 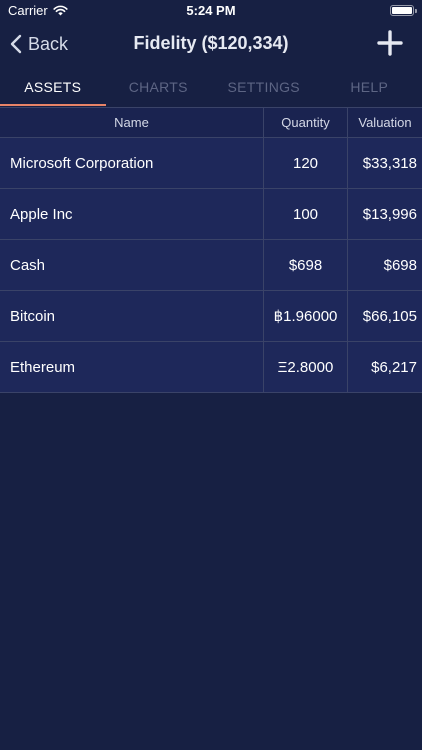 What do you see at coordinates (305, 265) in the screenshot?
I see `asset-quantity: $698` at bounding box center [305, 265].